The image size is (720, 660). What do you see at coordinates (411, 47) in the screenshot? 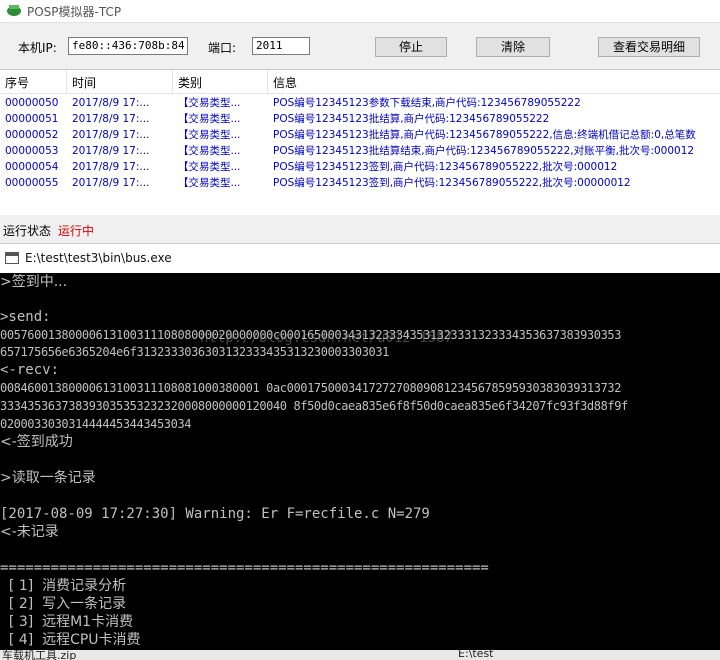
I see `stop-button: 停止` at bounding box center [411, 47].